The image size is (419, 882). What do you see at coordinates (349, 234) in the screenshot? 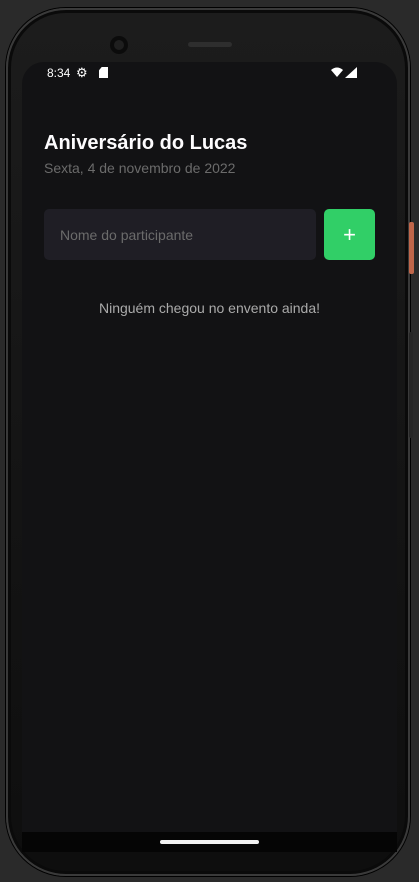
I see `add-participant-button: +` at bounding box center [349, 234].